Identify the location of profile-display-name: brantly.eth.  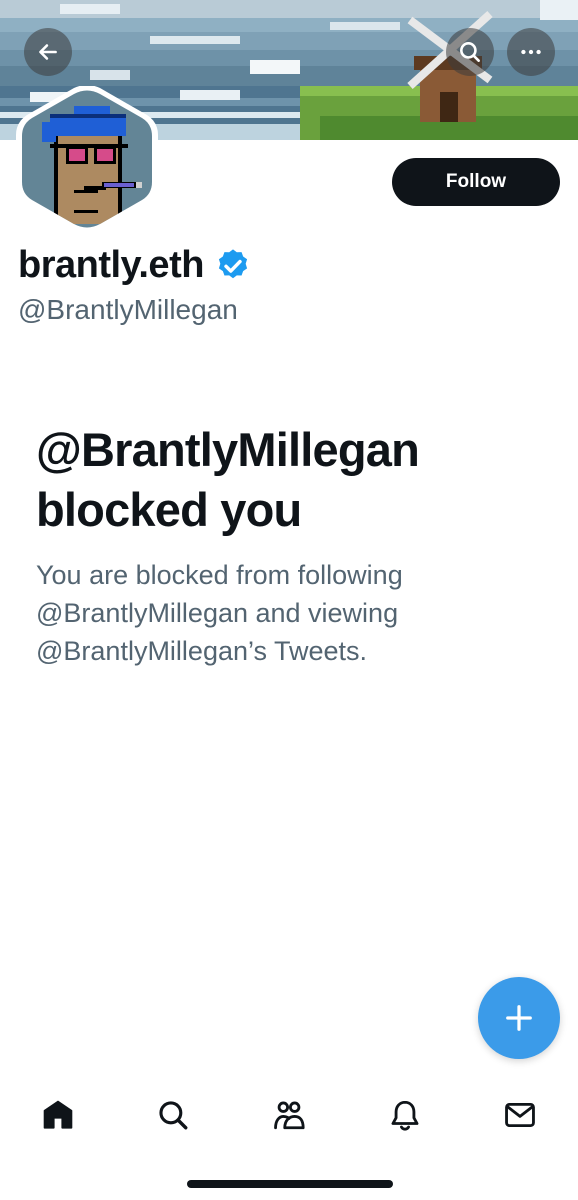
(135, 265).